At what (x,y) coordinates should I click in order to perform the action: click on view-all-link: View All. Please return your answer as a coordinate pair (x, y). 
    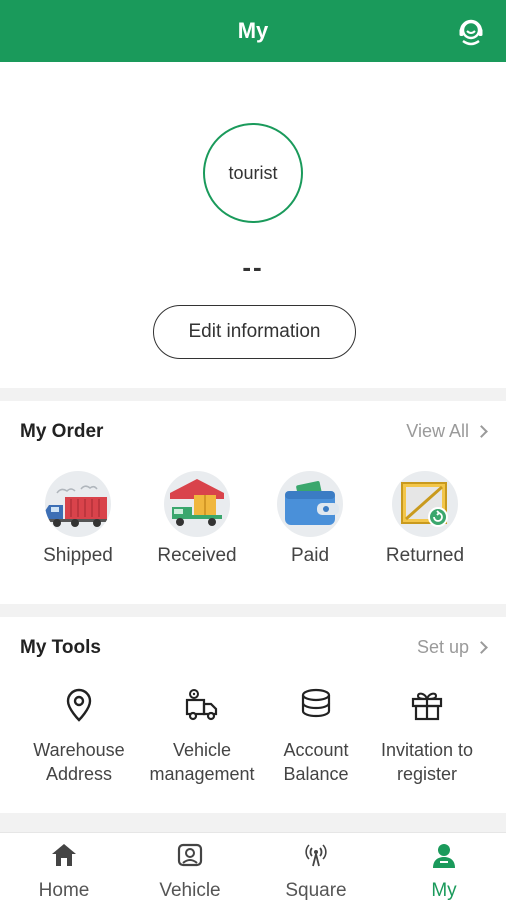
    Looking at the image, I should click on (447, 431).